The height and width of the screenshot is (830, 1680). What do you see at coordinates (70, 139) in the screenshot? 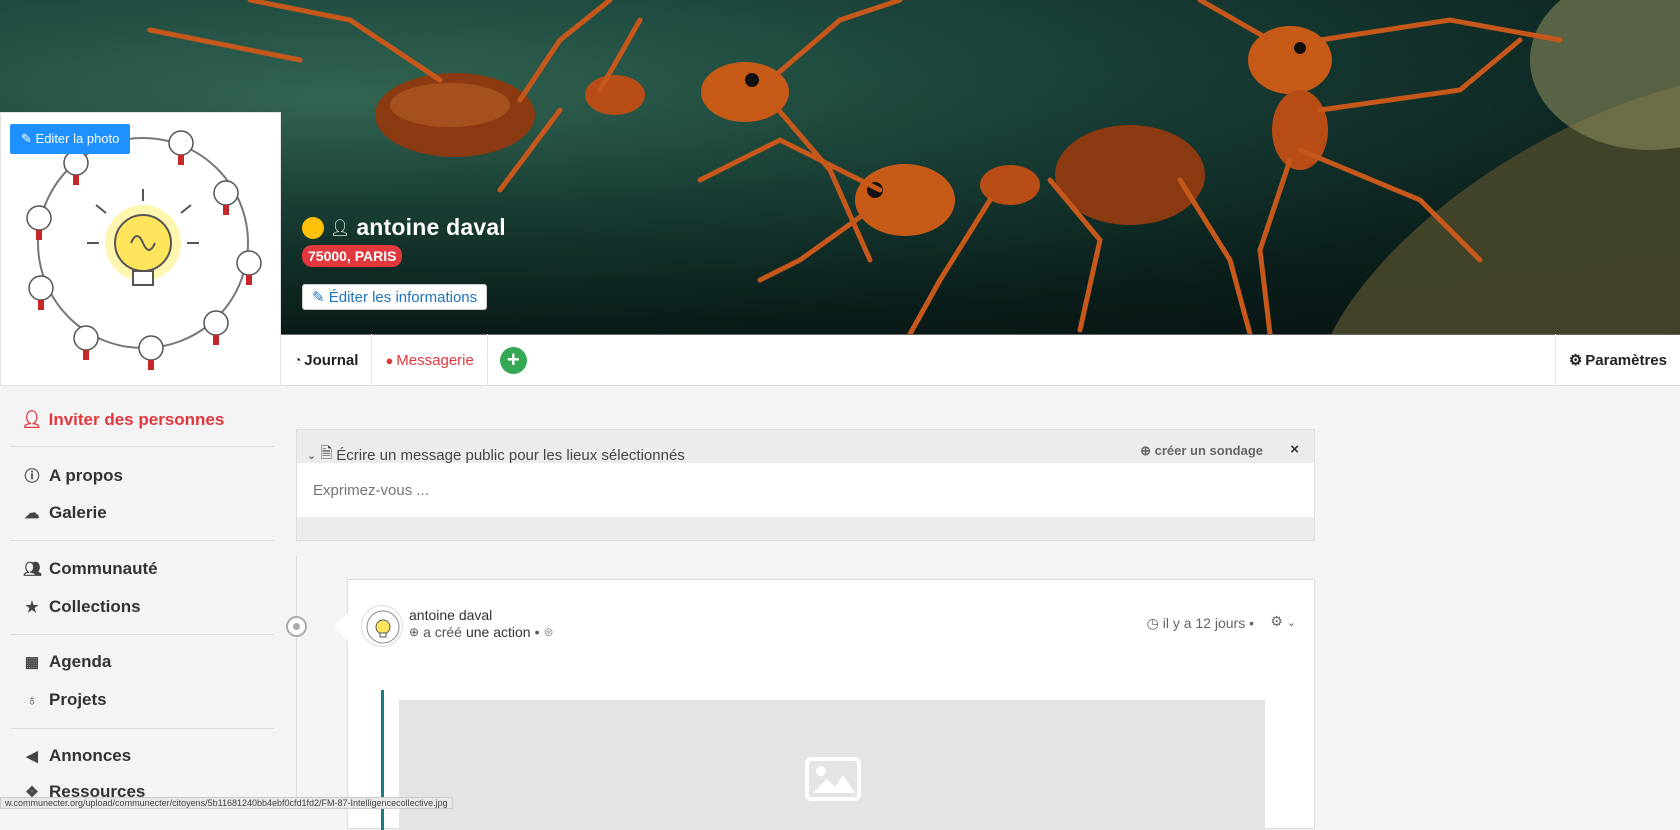
I see `edit-photo-button: ✎ Editer la photo` at bounding box center [70, 139].